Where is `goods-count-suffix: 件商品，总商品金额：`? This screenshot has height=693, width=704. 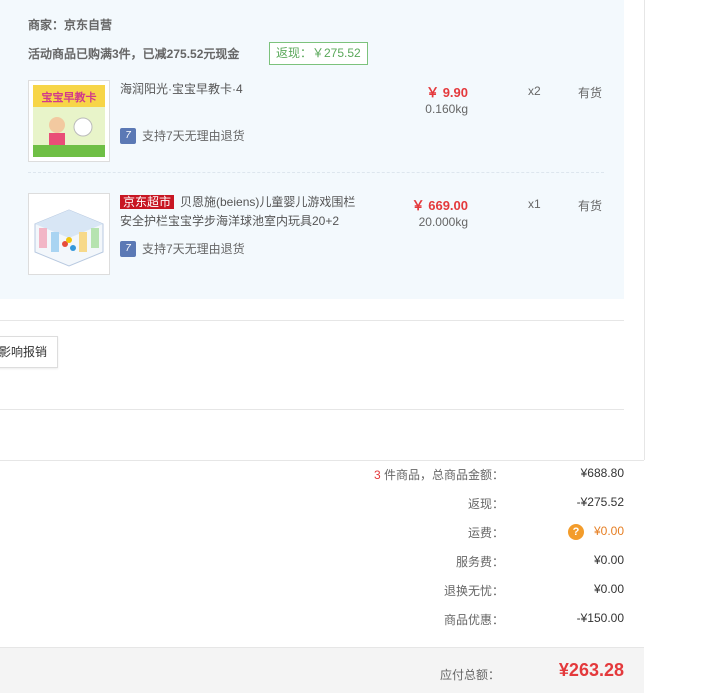 goods-count-suffix: 件商品，总商品金额： is located at coordinates (442, 475).